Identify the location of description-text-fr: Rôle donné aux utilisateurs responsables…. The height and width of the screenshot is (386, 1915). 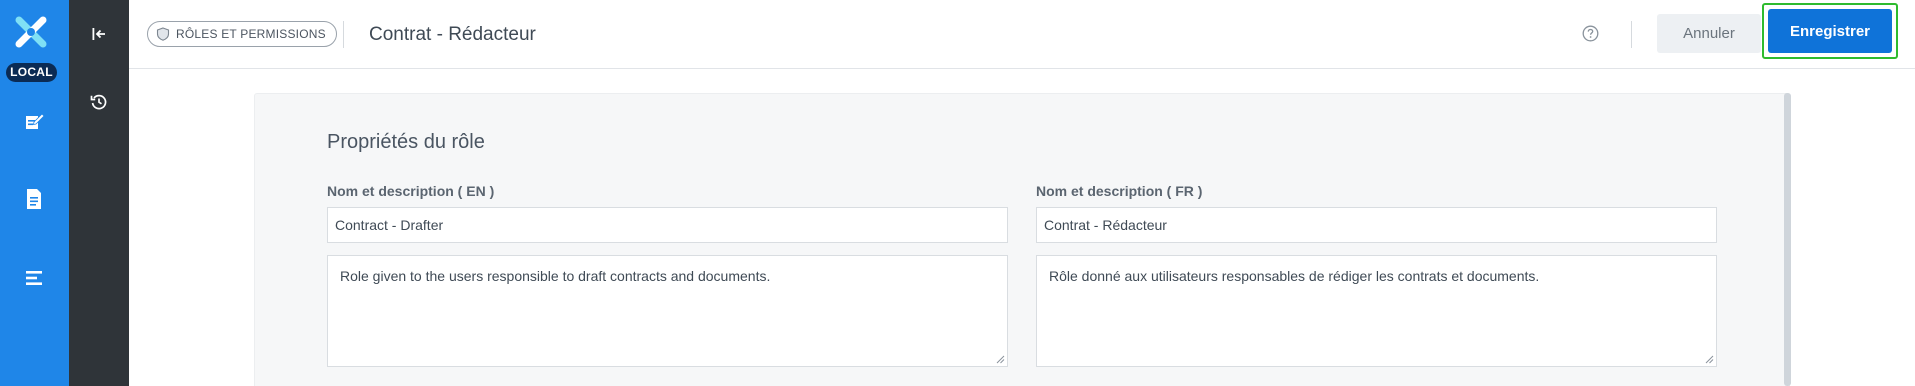
(1294, 276).